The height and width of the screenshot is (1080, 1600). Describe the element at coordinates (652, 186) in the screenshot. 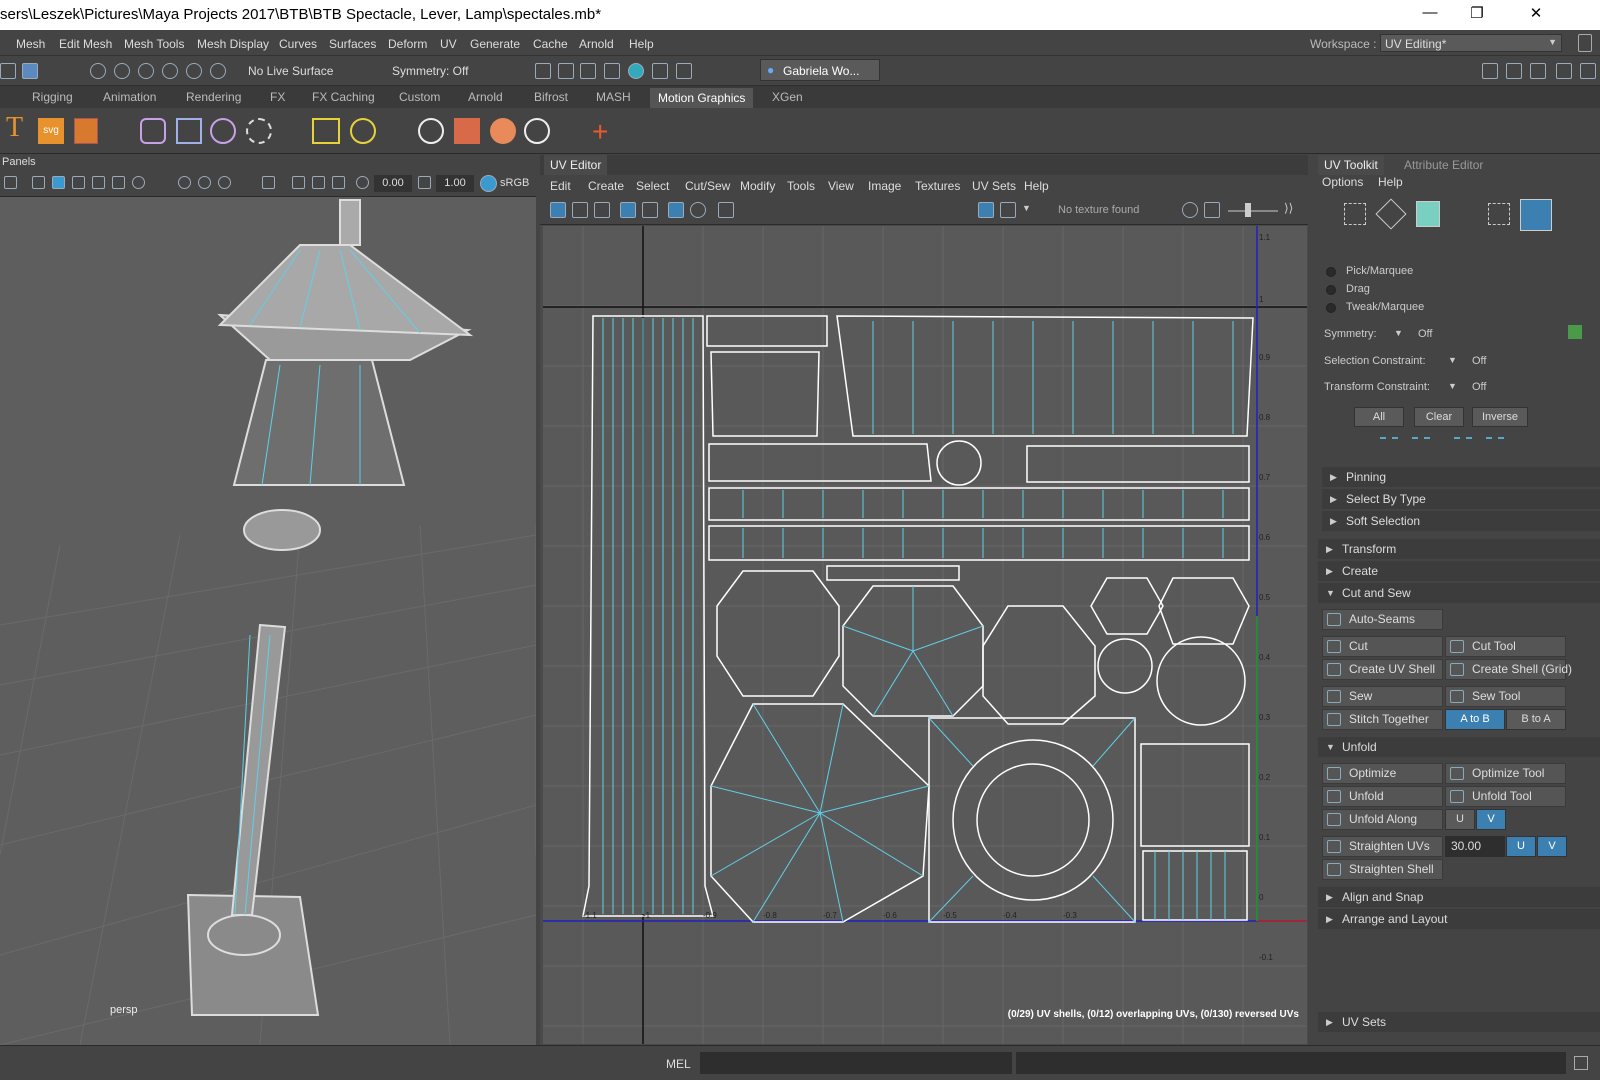

I see `uv-menu-select: Select` at that location.